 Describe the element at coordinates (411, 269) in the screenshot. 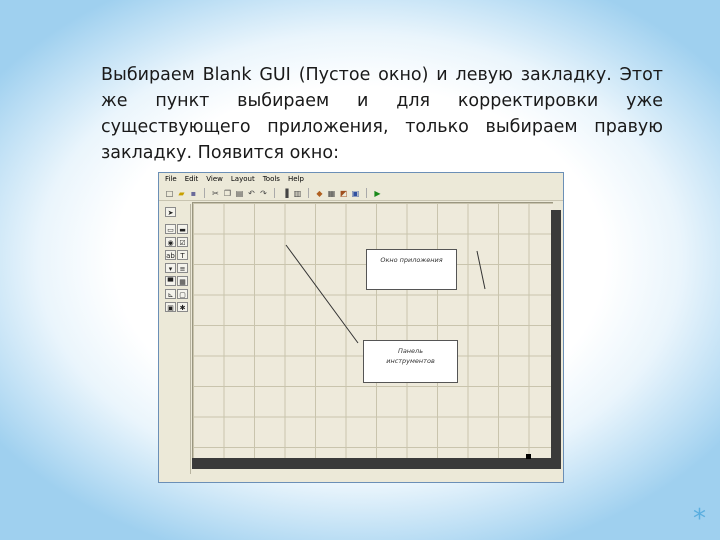

I see `callout-window-label: Окно приложения` at that location.